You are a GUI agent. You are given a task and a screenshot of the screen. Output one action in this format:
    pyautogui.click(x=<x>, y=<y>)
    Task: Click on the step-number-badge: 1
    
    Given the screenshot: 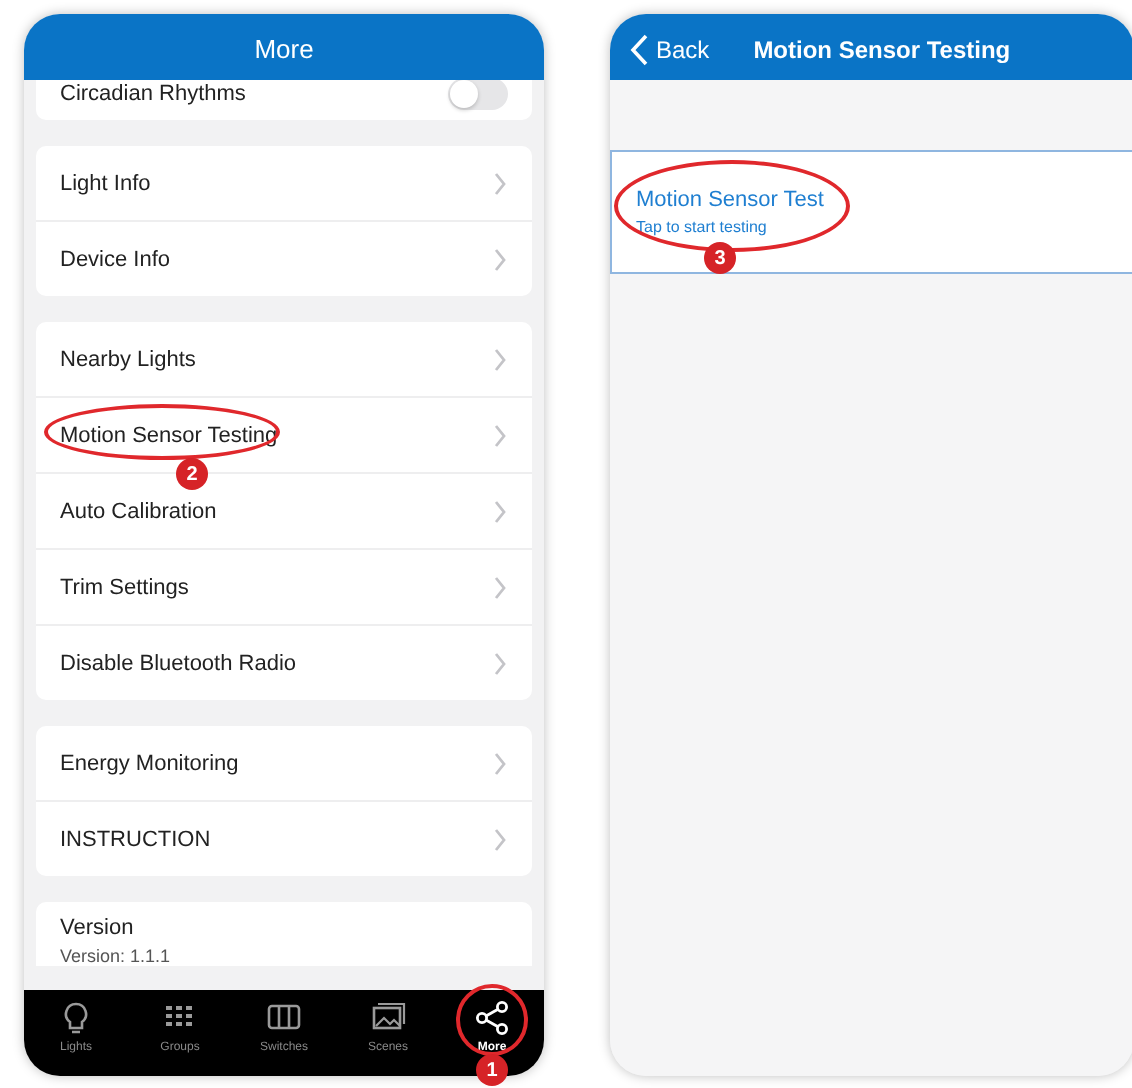 What is the action you would take?
    pyautogui.click(x=492, y=1070)
    